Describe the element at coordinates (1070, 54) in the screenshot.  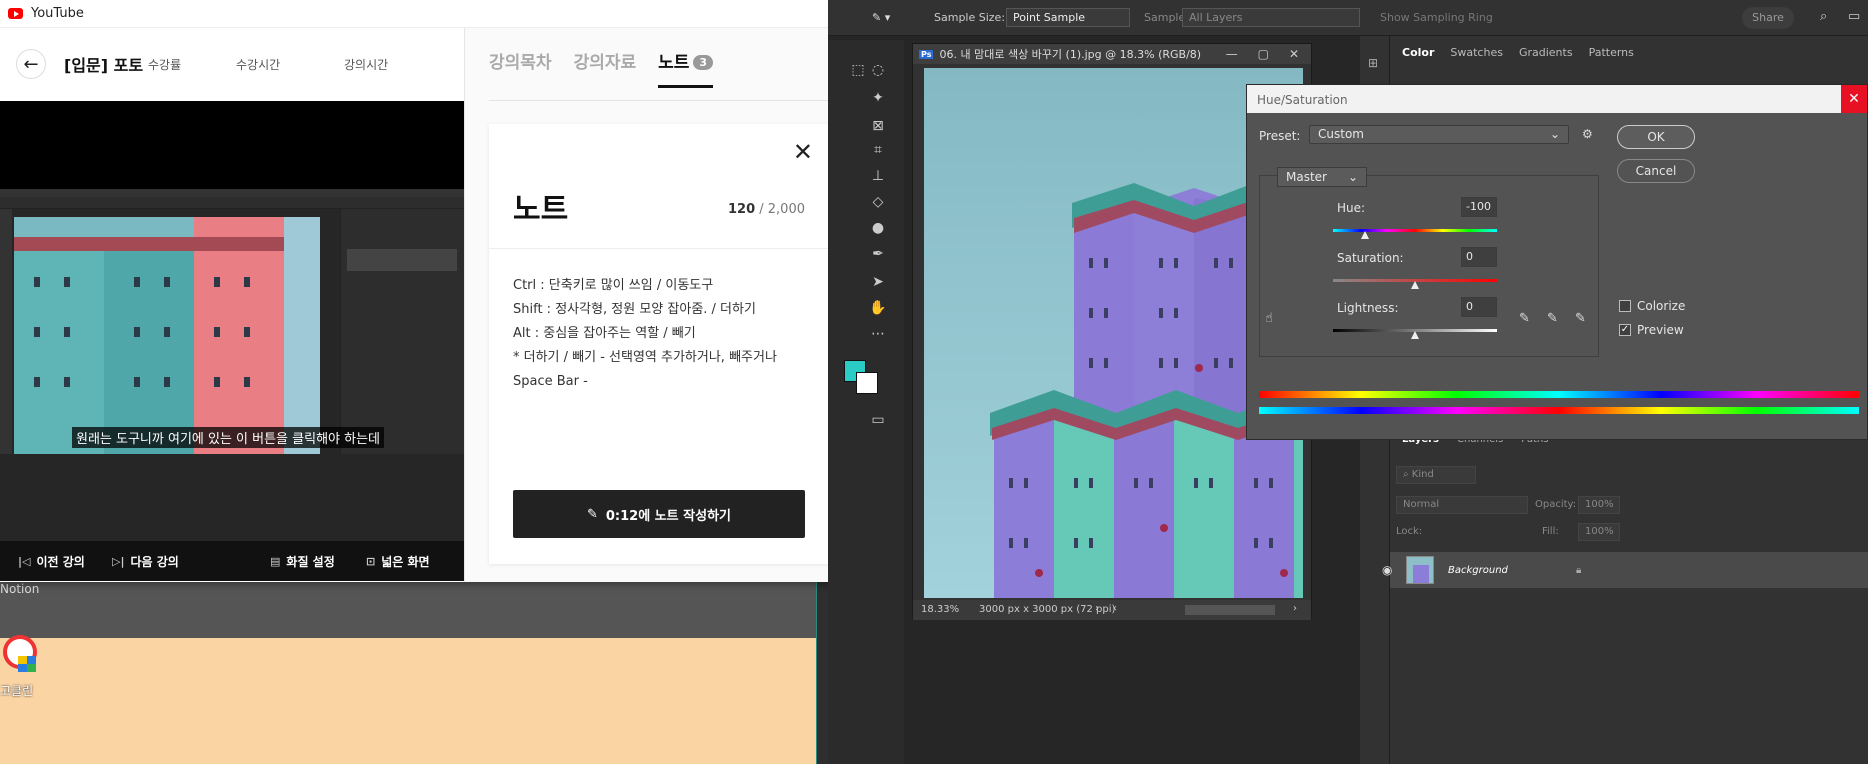
I see `document-title: 06. 내 맘대로 색상 바꾸기 (1).jpg @ 18.3% (RGB/8)` at that location.